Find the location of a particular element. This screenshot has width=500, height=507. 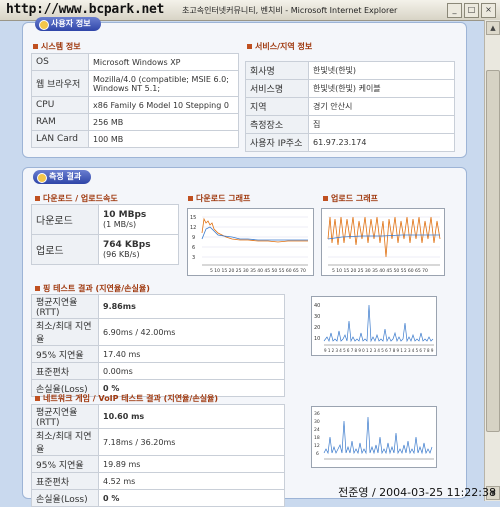

table-row: CPU x86 Family 6 Model 10 Stepping 0 is located at coordinates (135, 105).